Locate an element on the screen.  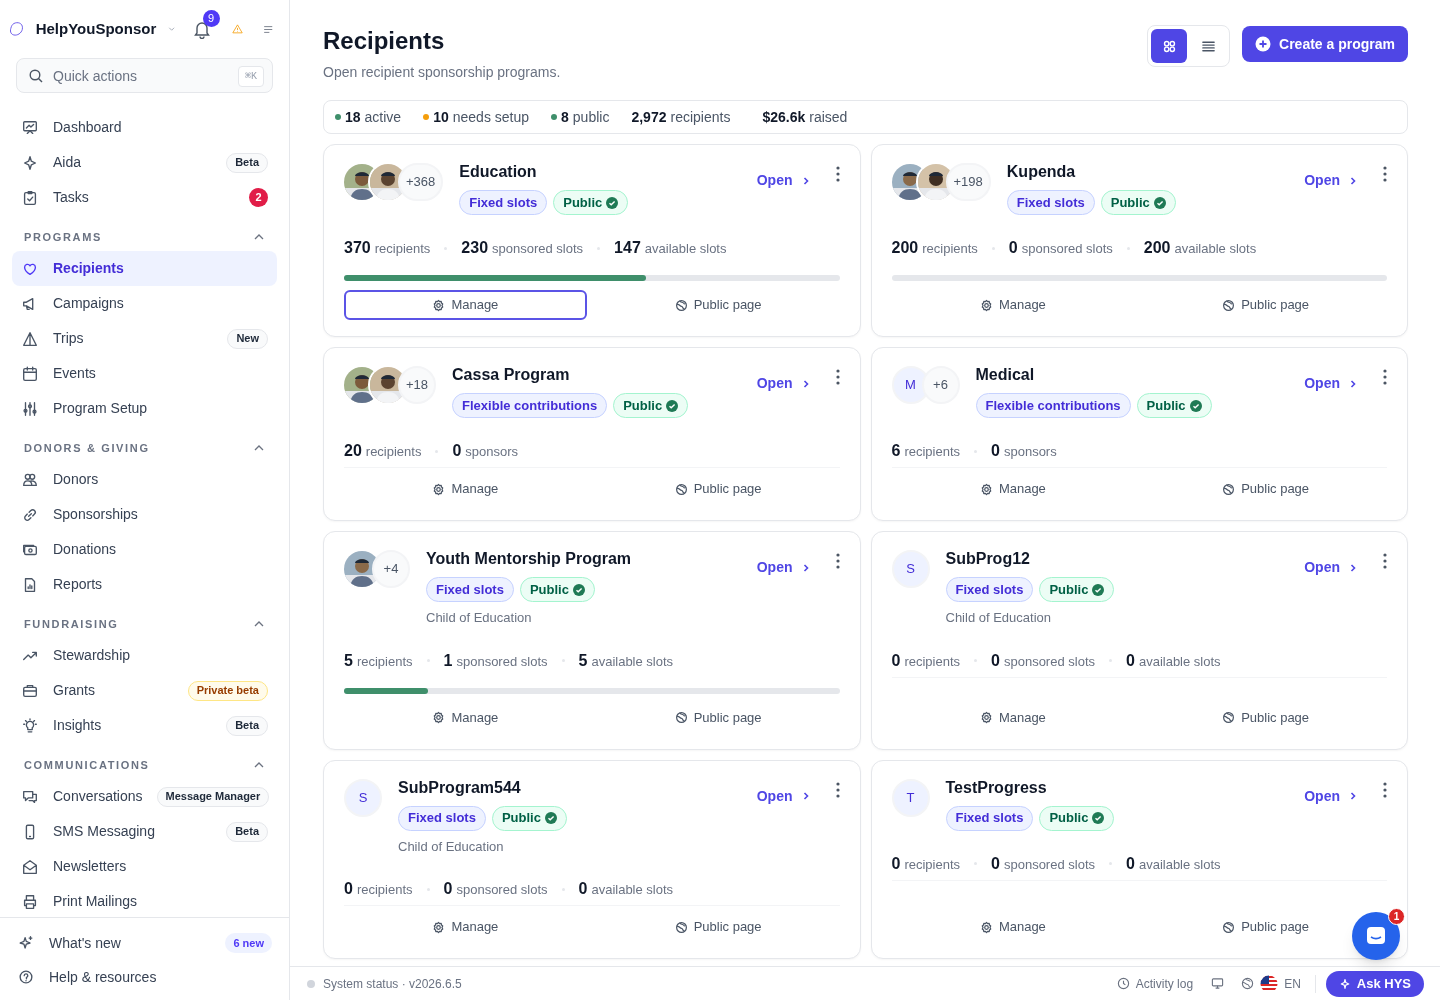
nav-item: Donations is located at coordinates (144, 549).